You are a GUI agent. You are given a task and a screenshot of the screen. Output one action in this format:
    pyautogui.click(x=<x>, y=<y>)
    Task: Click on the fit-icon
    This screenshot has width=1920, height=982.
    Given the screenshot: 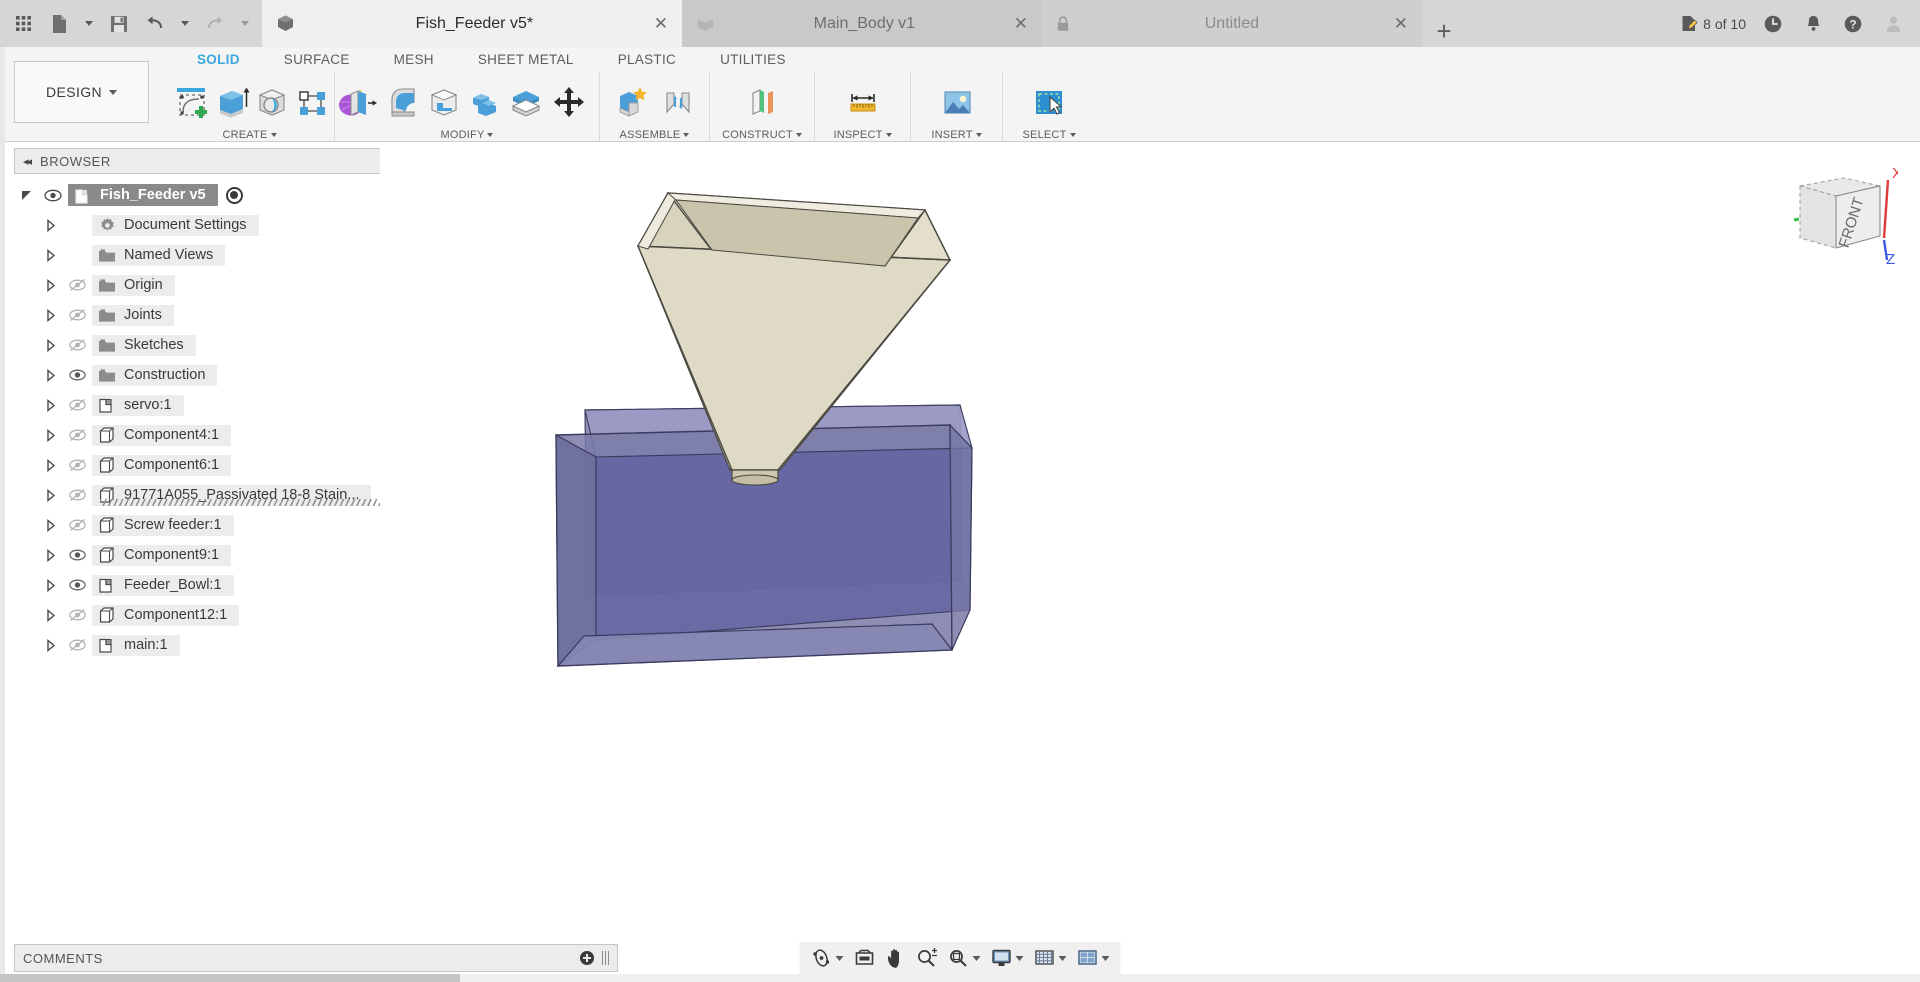 What is the action you would take?
    pyautogui.click(x=964, y=958)
    